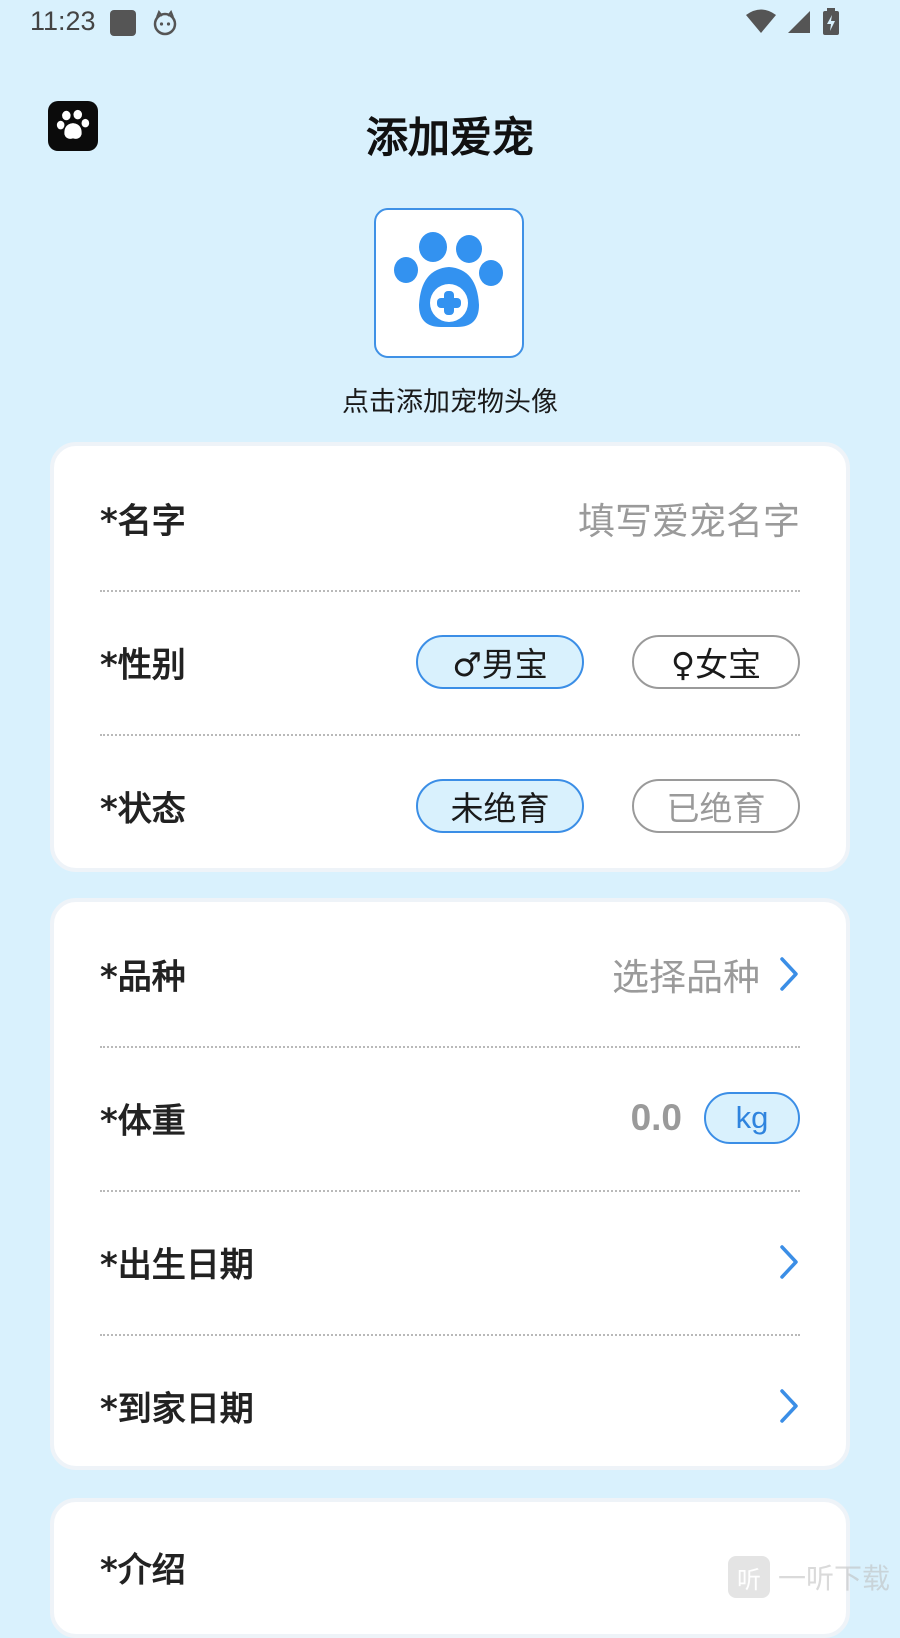  What do you see at coordinates (143, 977) in the screenshot?
I see `breed-label: *品种` at bounding box center [143, 977].